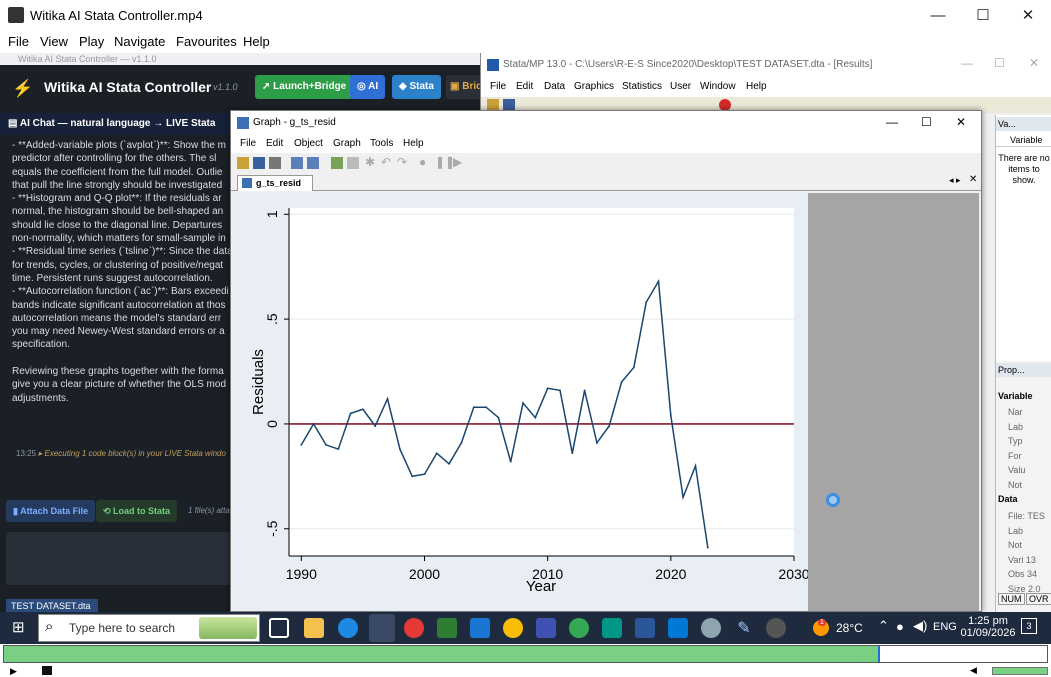  What do you see at coordinates (756, 86) in the screenshot?
I see `stata-menu-help: Help` at bounding box center [756, 86].